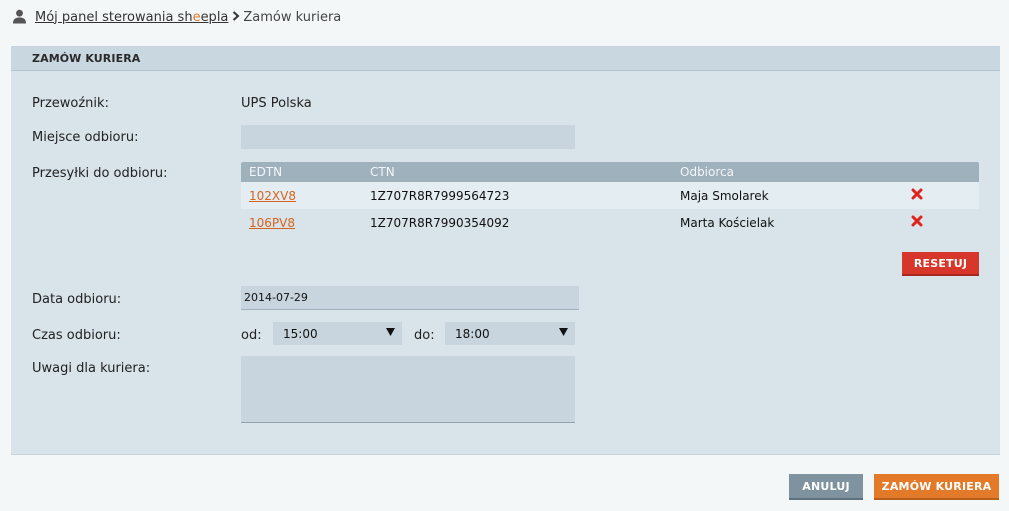 Image resolution: width=1009 pixels, height=511 pixels. What do you see at coordinates (724, 195) in the screenshot?
I see `recipient-value: Maja Smolarek` at bounding box center [724, 195].